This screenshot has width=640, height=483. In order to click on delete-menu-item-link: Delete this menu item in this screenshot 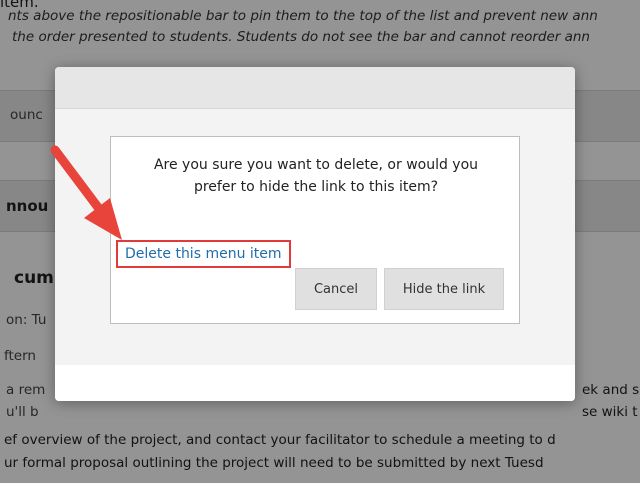, I will do `click(203, 254)`.